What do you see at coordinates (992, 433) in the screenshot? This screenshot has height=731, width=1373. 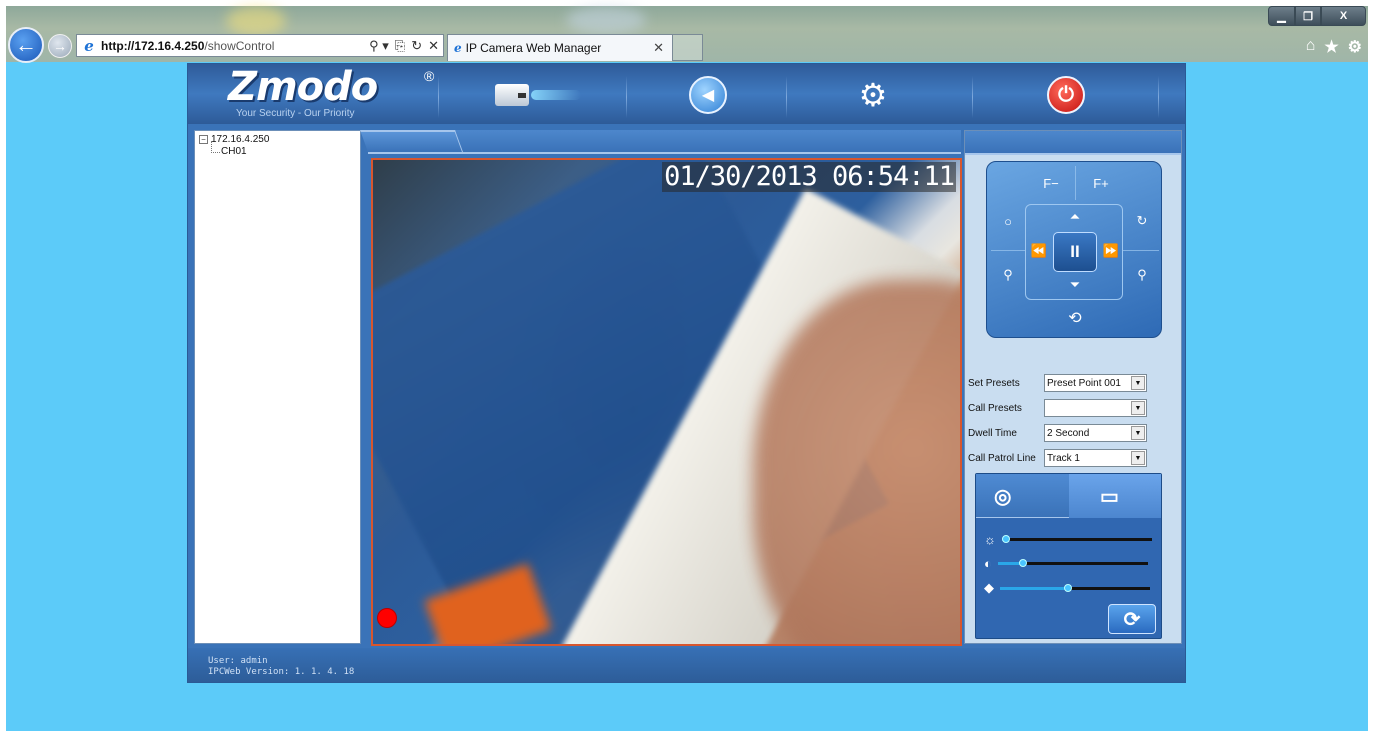 I see `dwell-time-label: Dwell Time` at bounding box center [992, 433].